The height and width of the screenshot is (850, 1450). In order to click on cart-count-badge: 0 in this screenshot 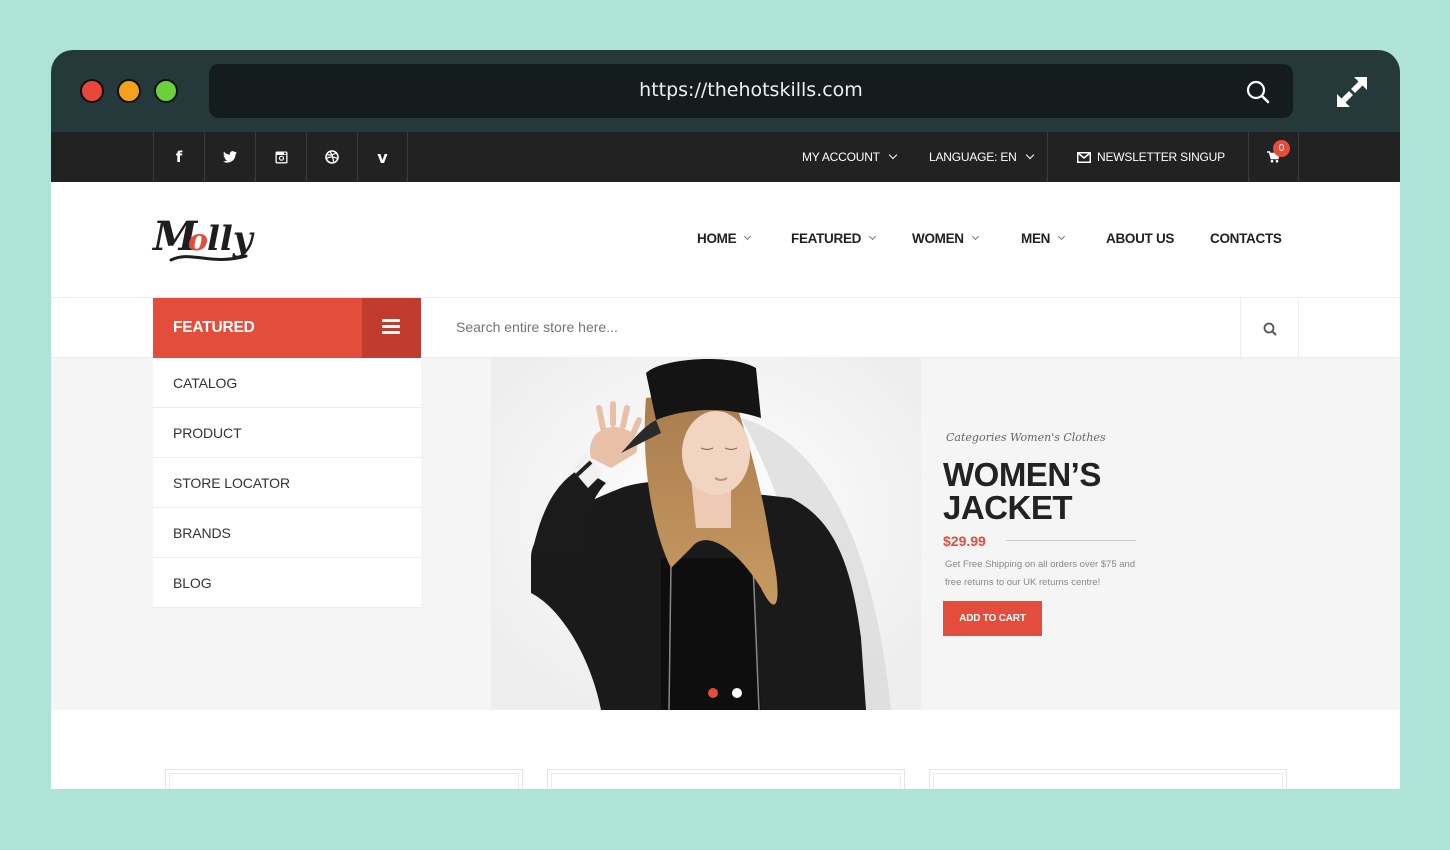, I will do `click(1281, 148)`.